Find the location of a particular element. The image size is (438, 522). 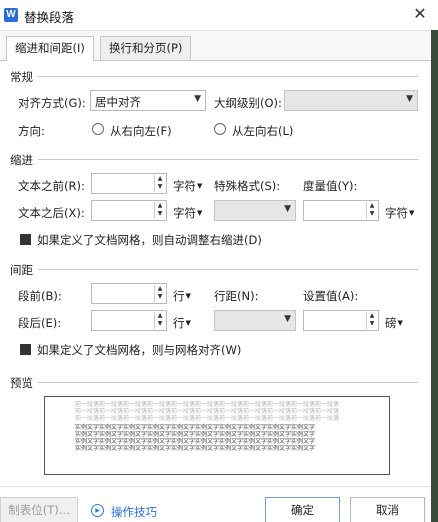

set-value-unit: 磅▼ is located at coordinates (394, 323).